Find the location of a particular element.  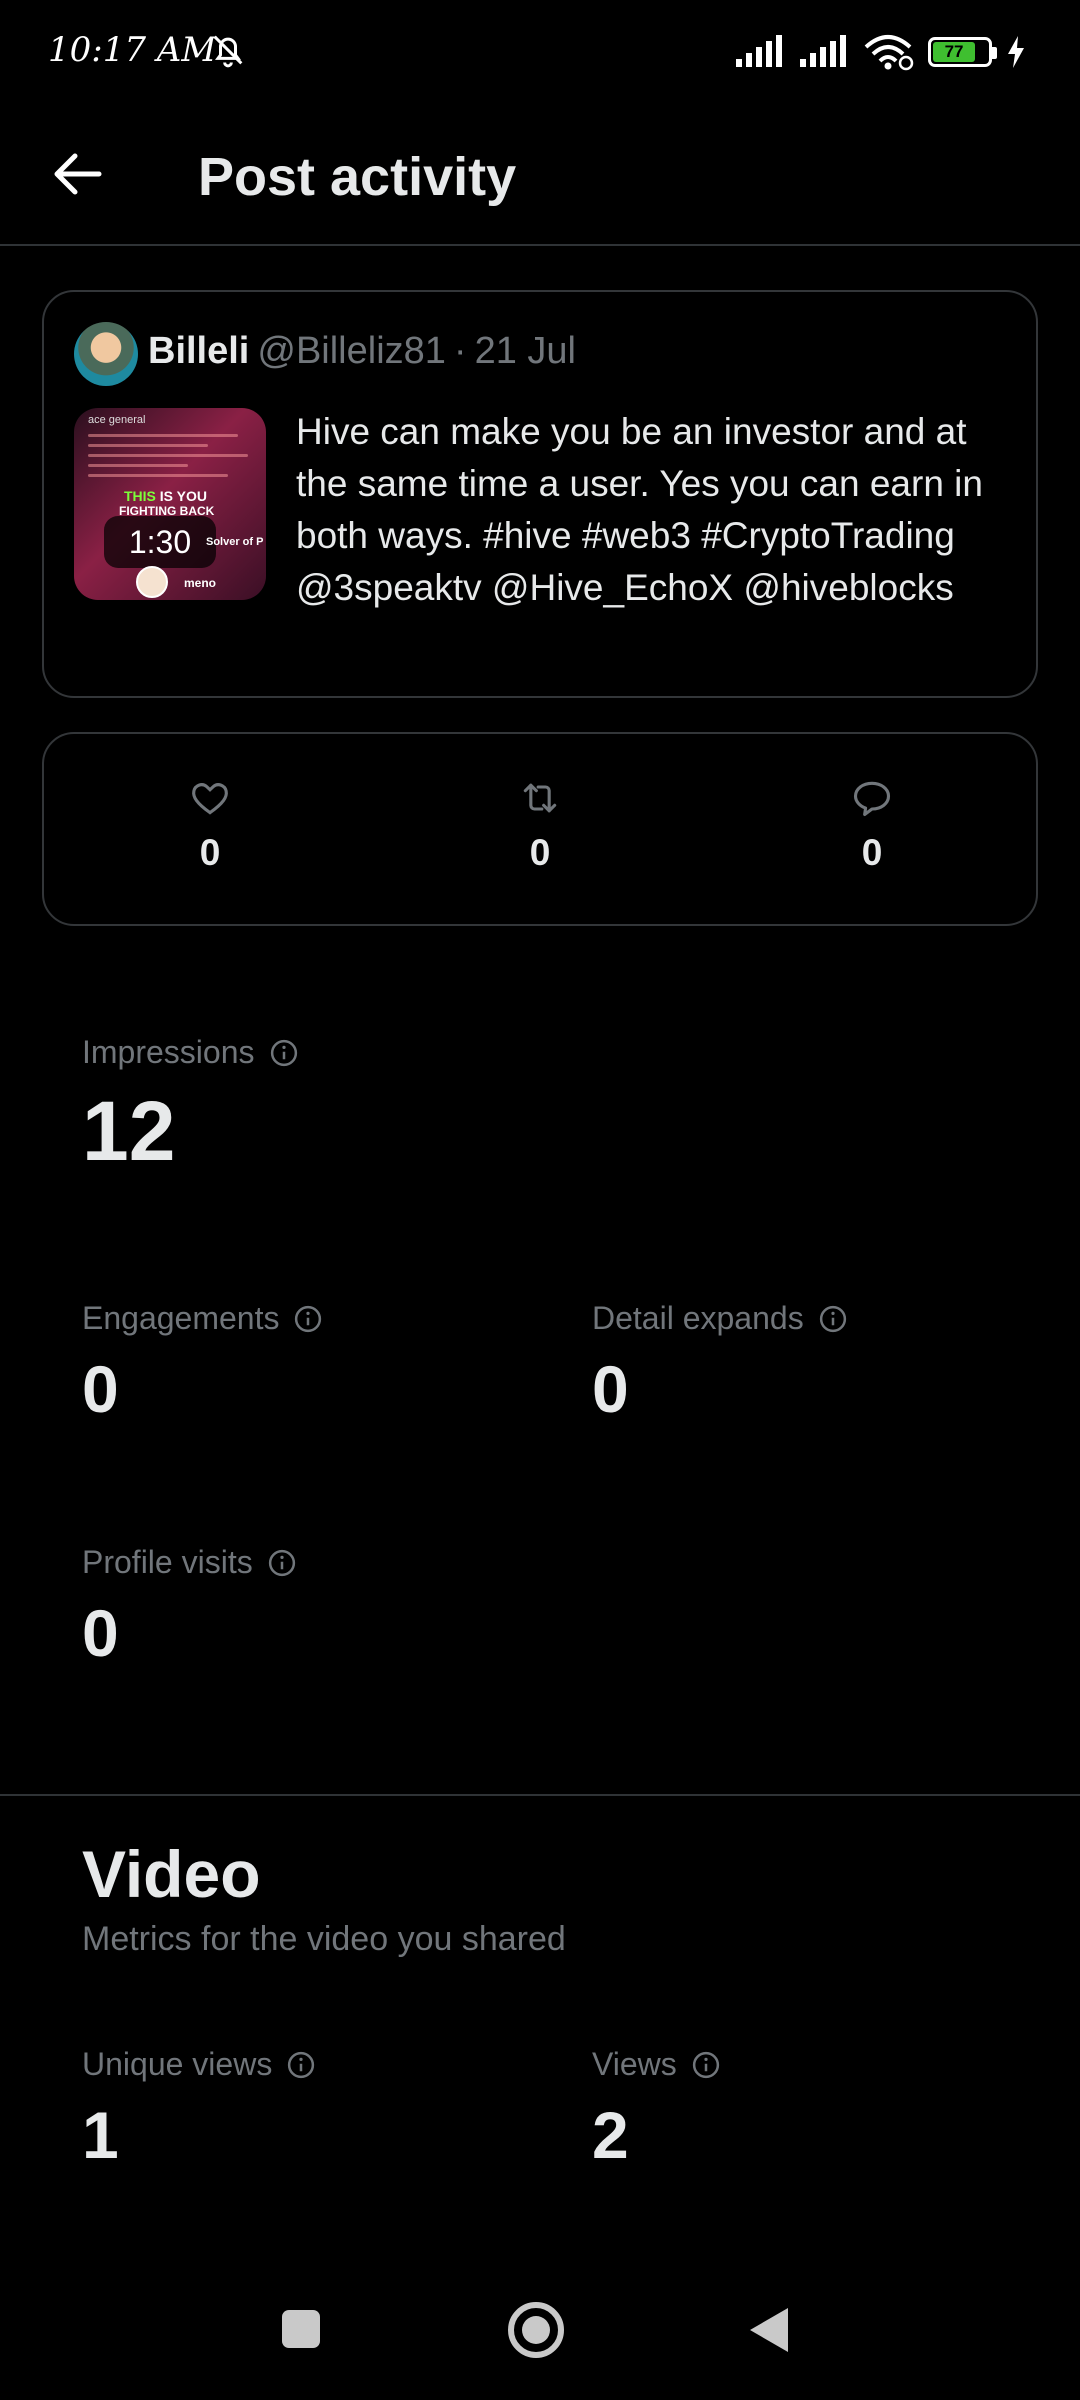

system-nav-bar is located at coordinates (540, 2330).